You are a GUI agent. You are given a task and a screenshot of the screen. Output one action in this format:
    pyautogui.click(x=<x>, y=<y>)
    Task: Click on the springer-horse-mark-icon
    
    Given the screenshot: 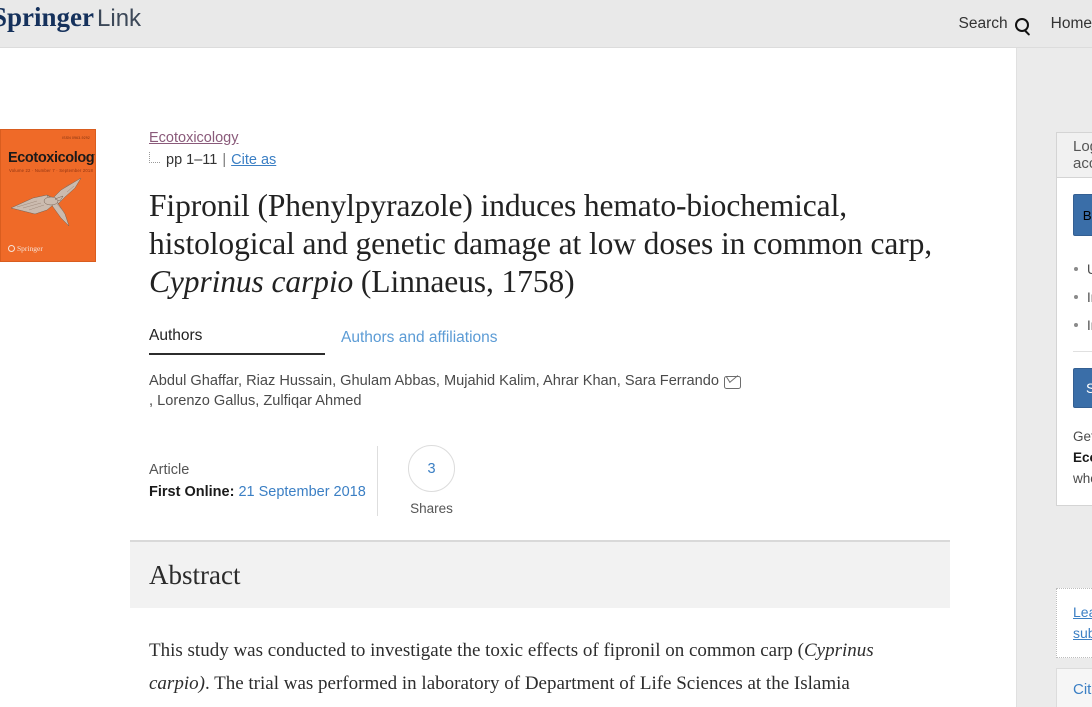 What is the action you would take?
    pyautogui.click(x=11, y=248)
    